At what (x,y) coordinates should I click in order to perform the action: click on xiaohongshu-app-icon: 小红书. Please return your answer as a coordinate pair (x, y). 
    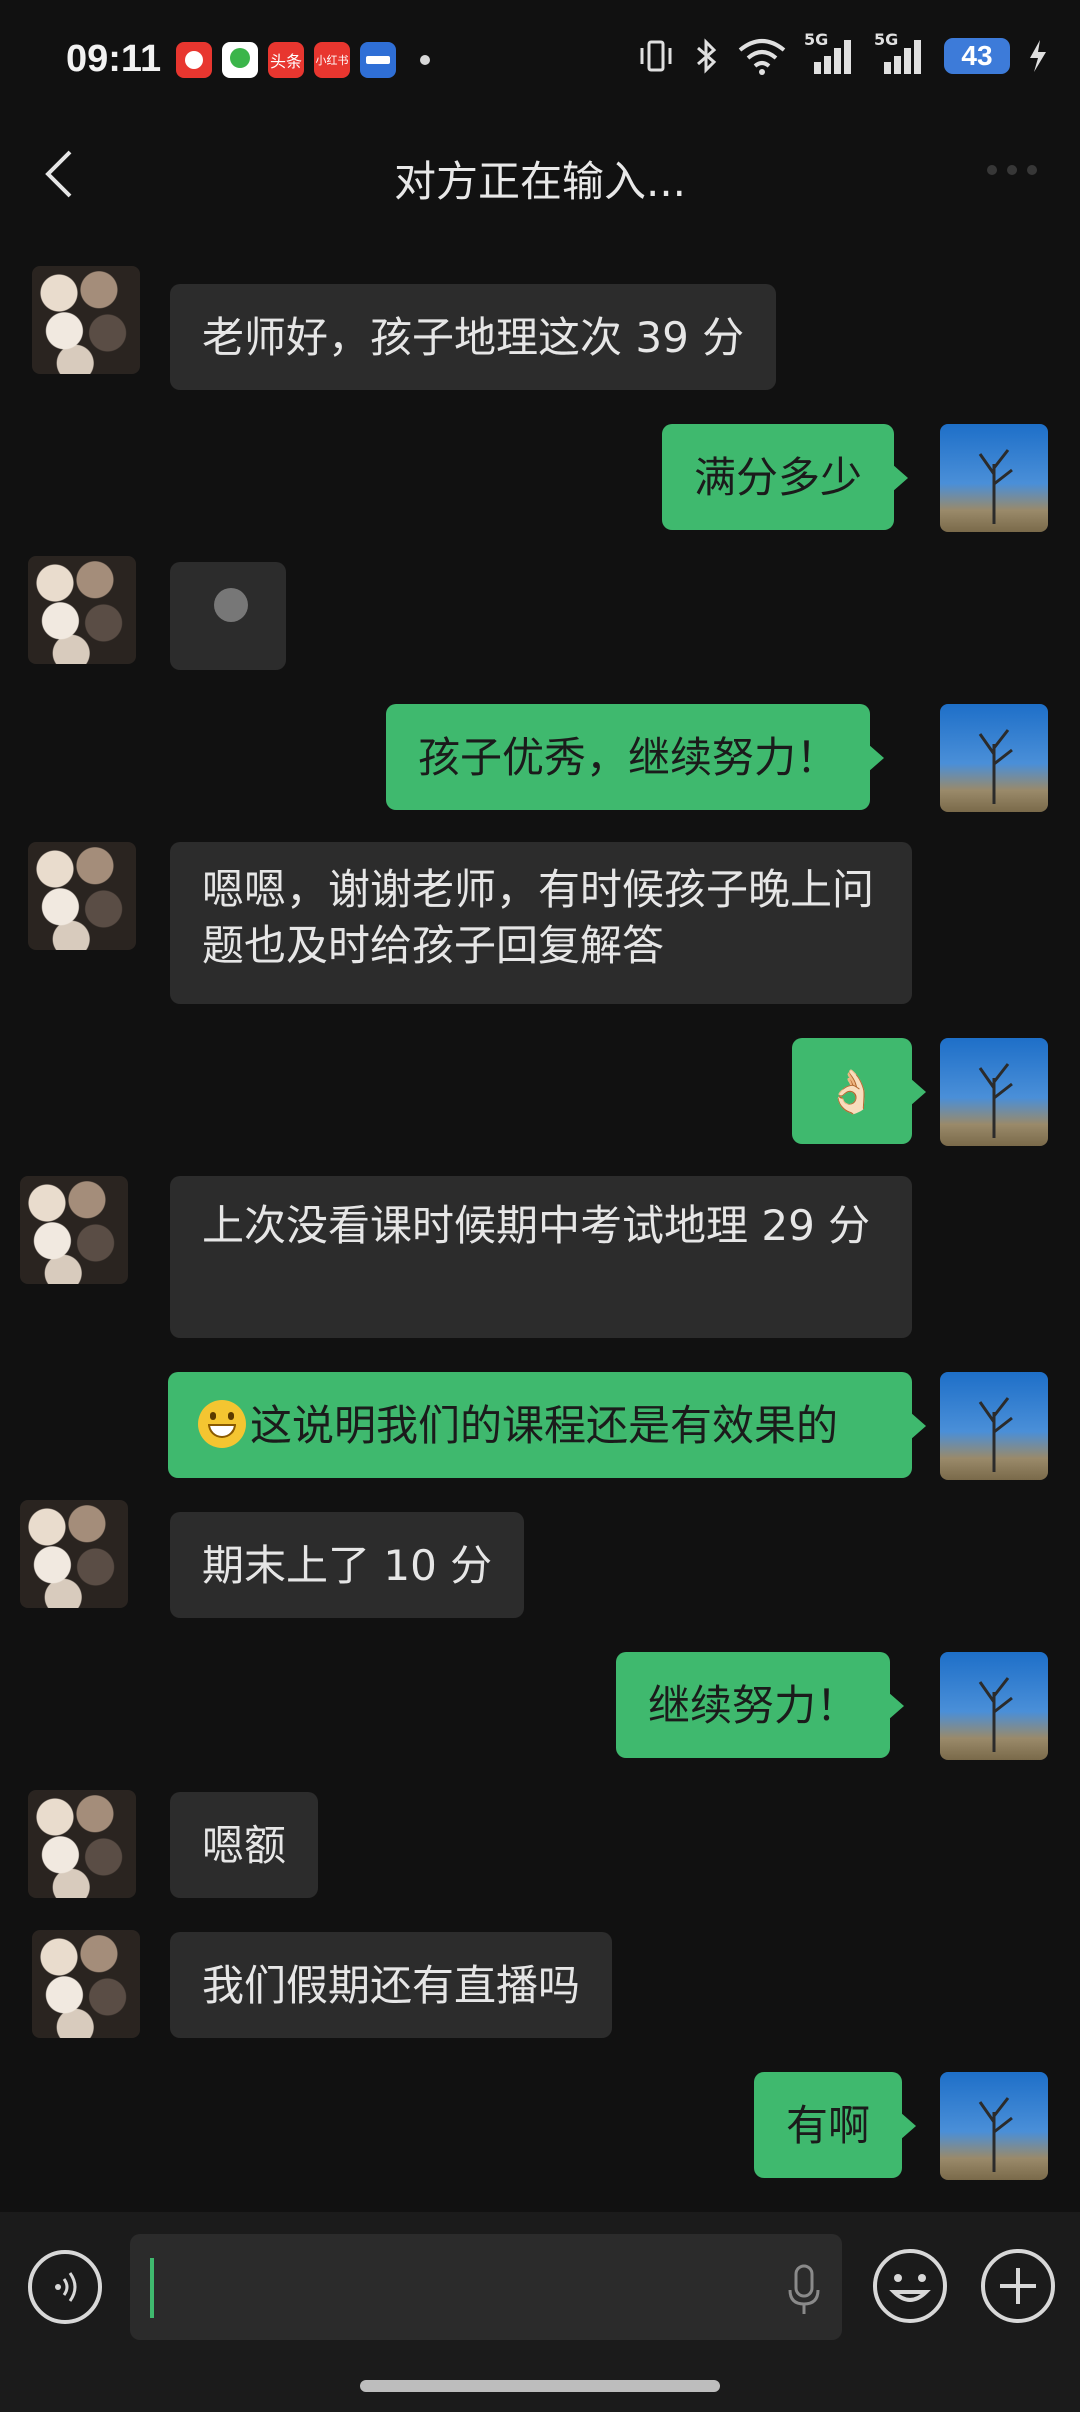
    Looking at the image, I should click on (332, 60).